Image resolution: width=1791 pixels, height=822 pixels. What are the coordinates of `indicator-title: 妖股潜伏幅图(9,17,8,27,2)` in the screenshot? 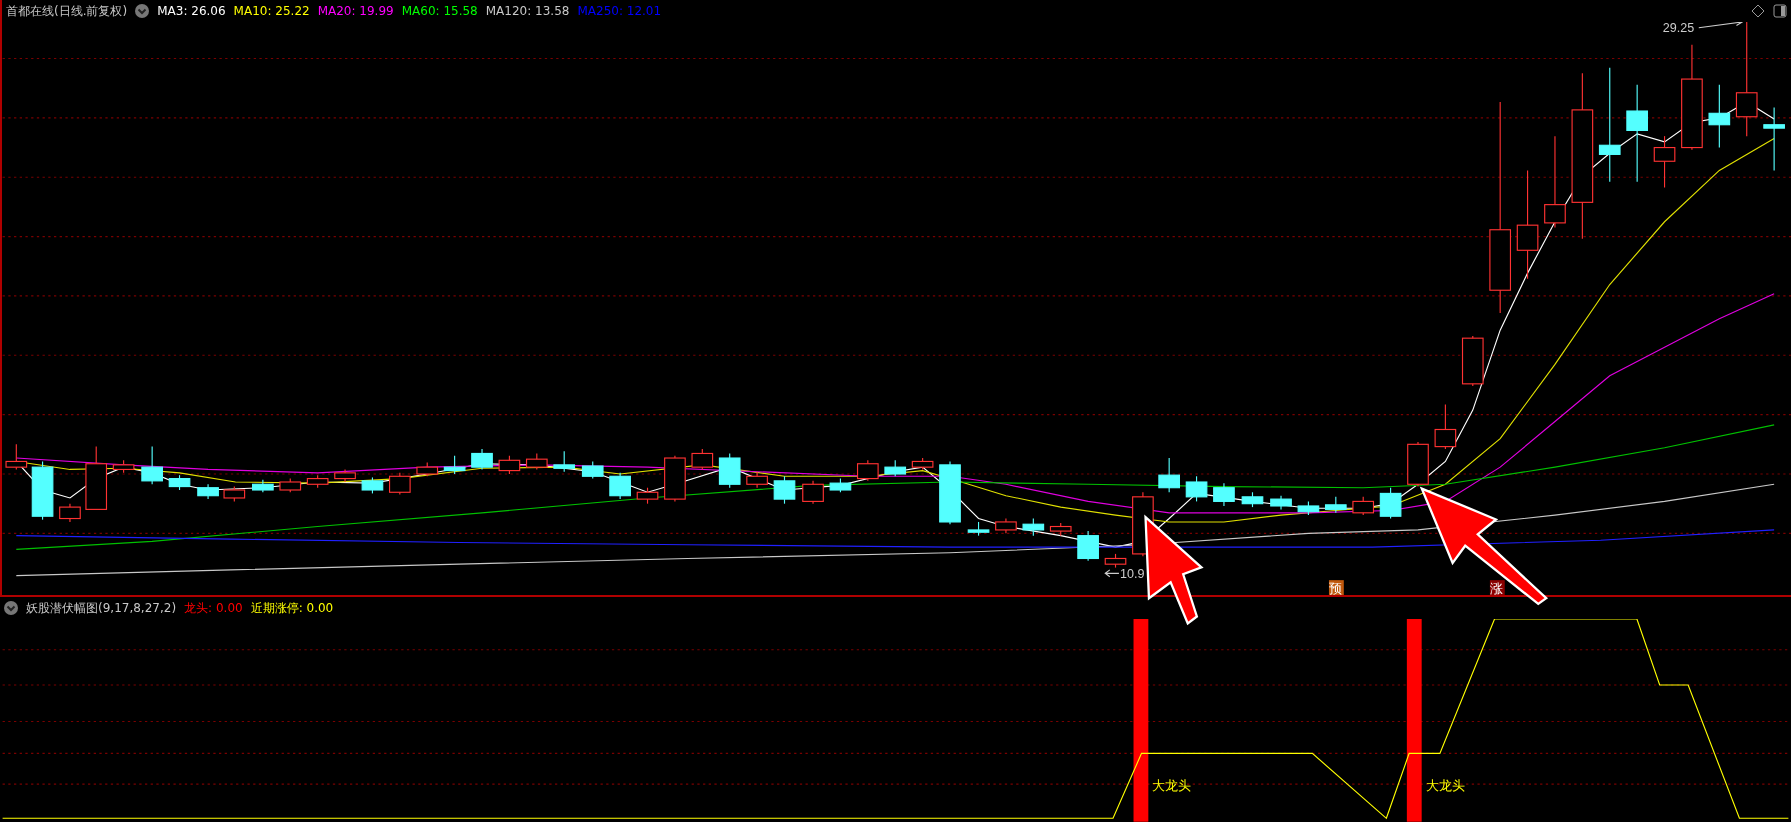 It's located at (101, 608).